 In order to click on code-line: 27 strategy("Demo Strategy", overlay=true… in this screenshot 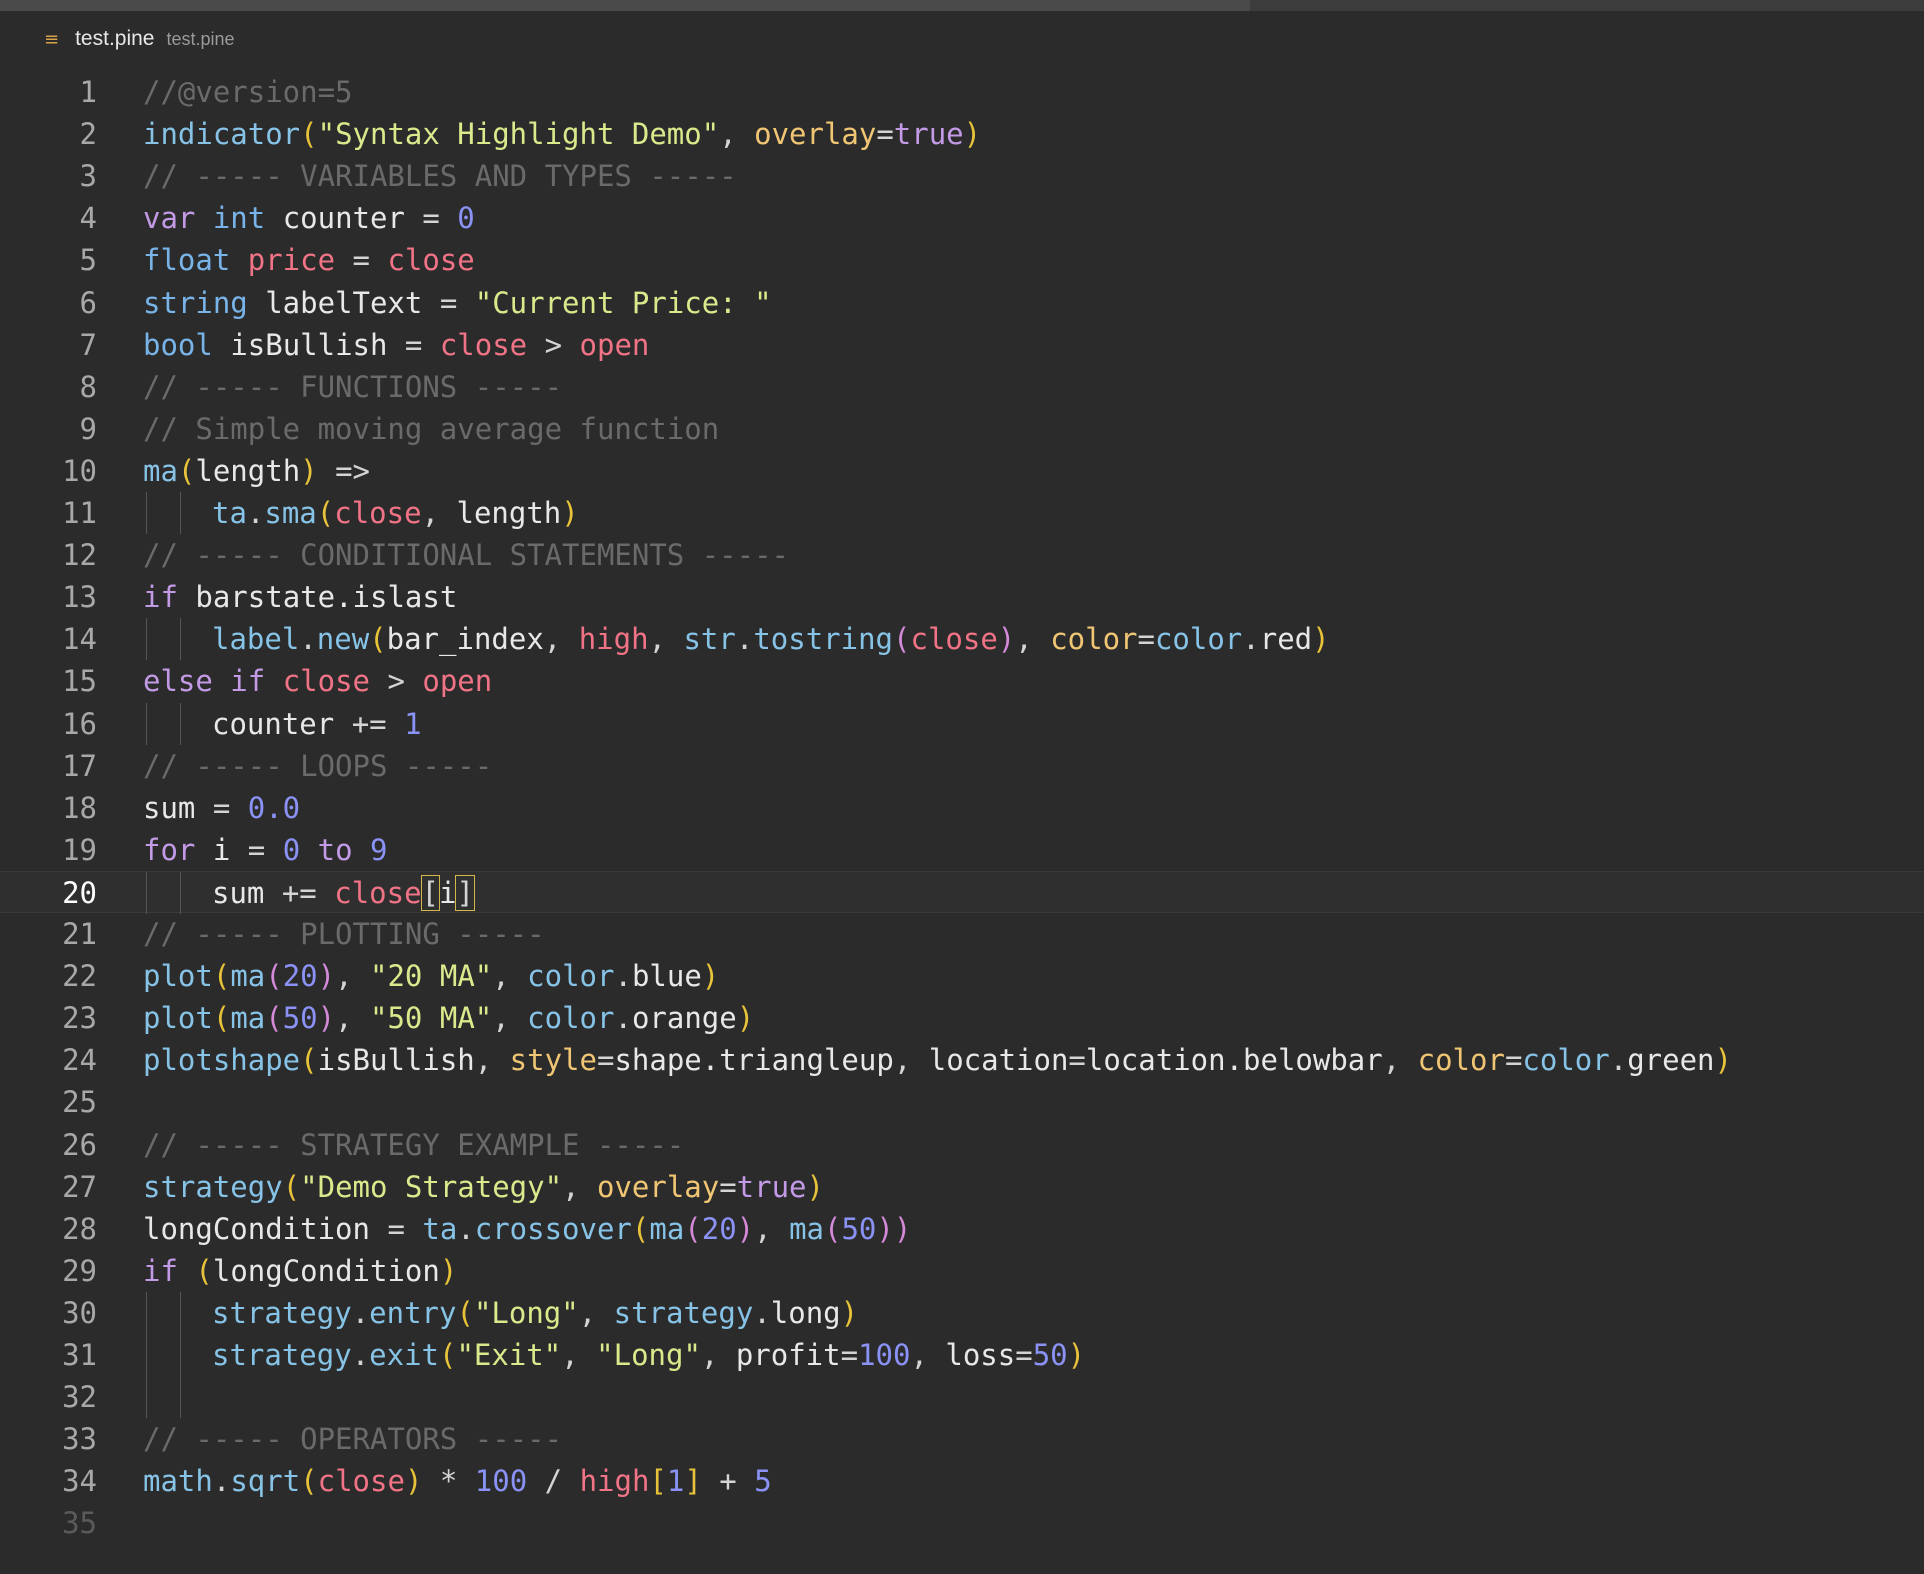, I will do `click(962, 1187)`.